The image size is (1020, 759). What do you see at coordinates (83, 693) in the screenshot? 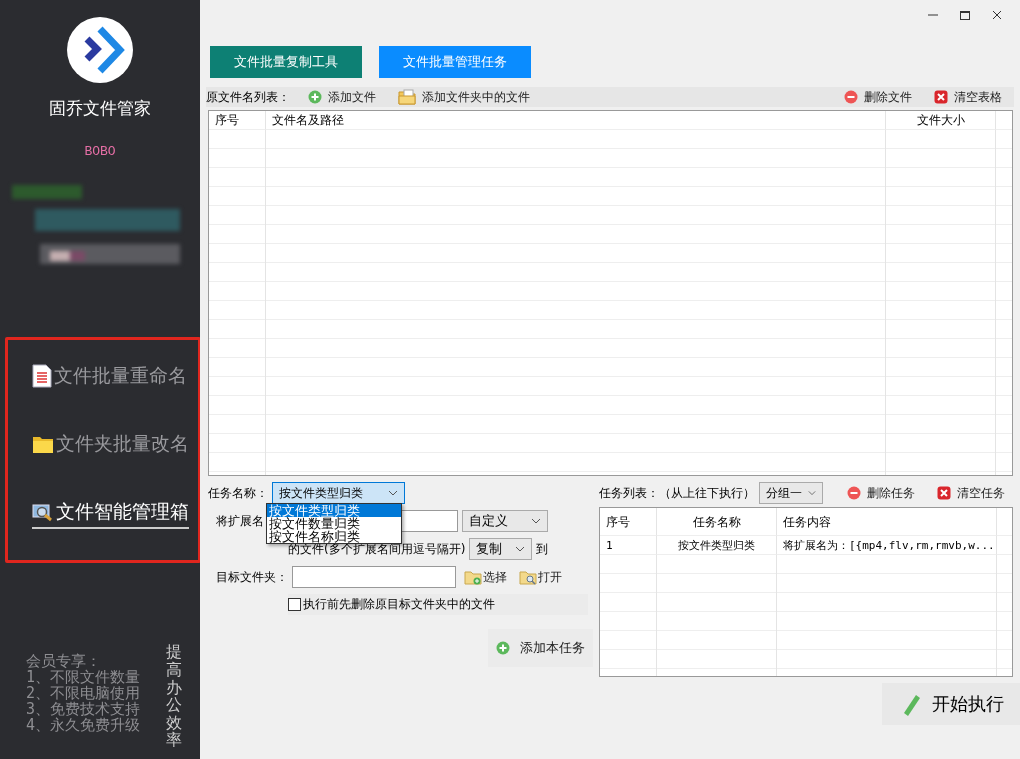
I see `member-perk: 2、不限电脑使用` at bounding box center [83, 693].